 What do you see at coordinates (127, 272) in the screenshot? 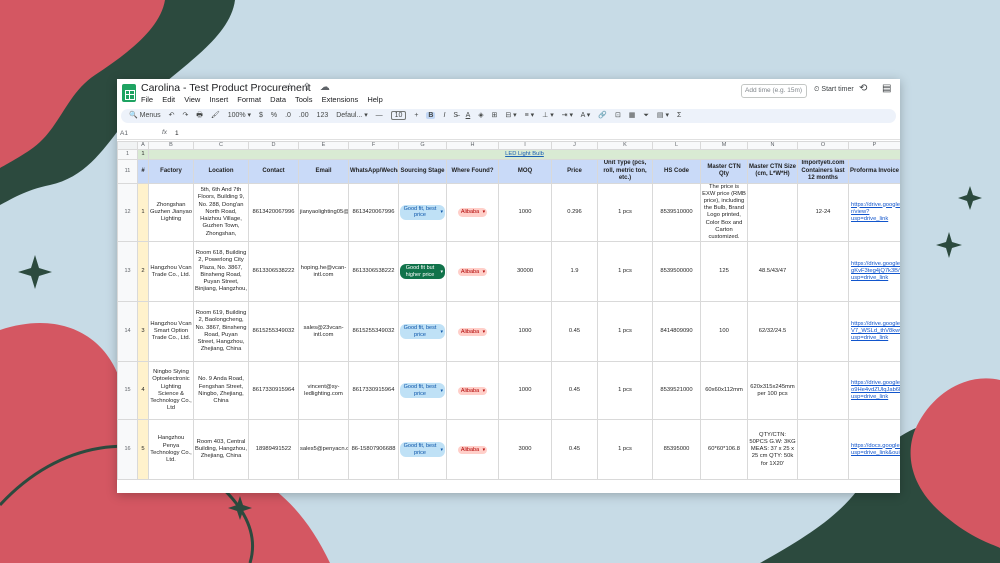
I see `row-number: 13` at bounding box center [127, 272].